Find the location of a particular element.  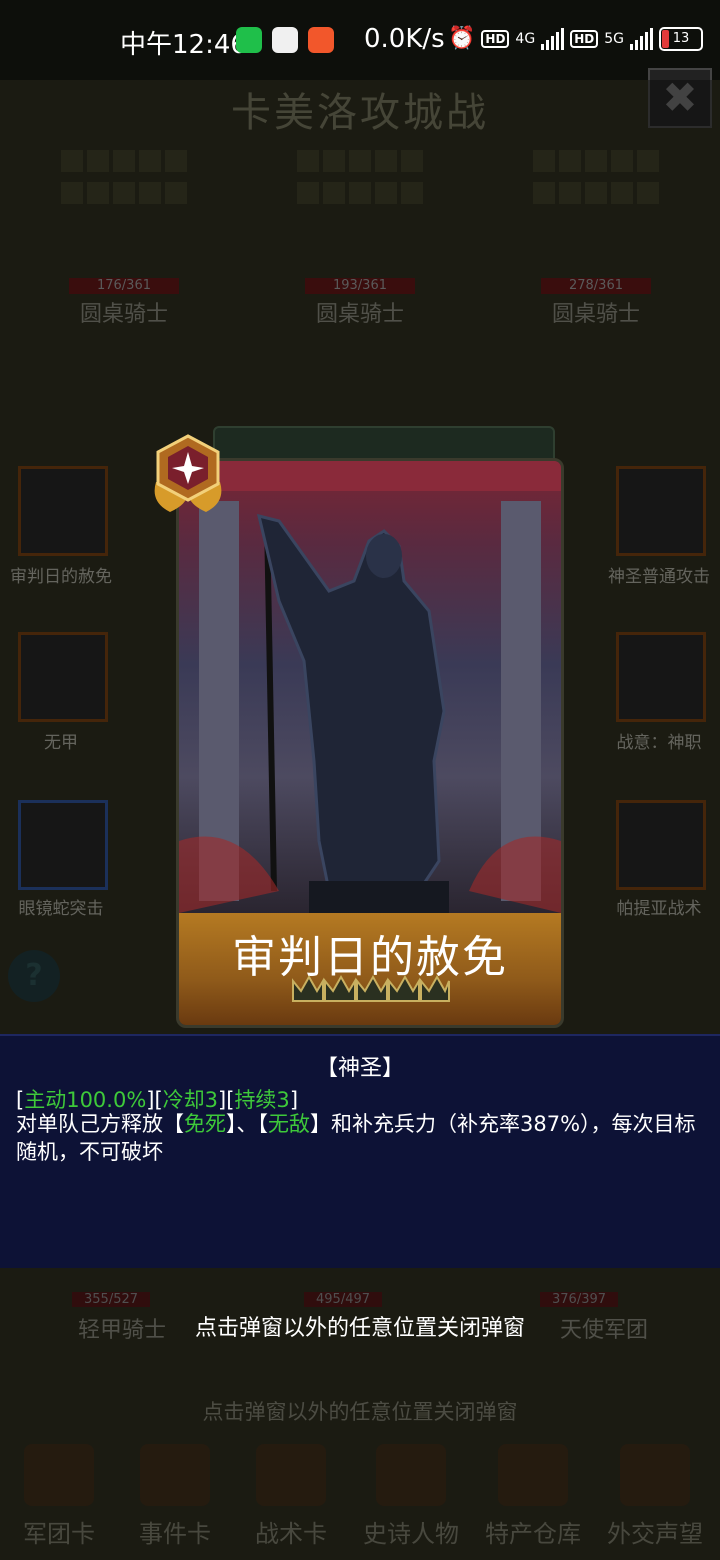

battery-icon: 13 is located at coordinates (680, 38).